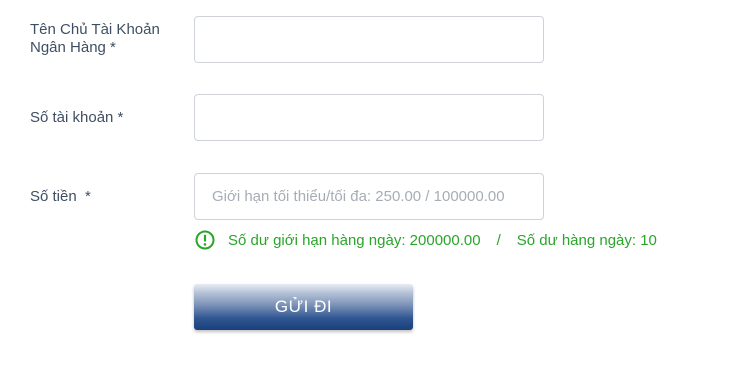 This screenshot has height=383, width=750. I want to click on daily-count-text: Số dư hàng ngày: 10, so click(586, 240).